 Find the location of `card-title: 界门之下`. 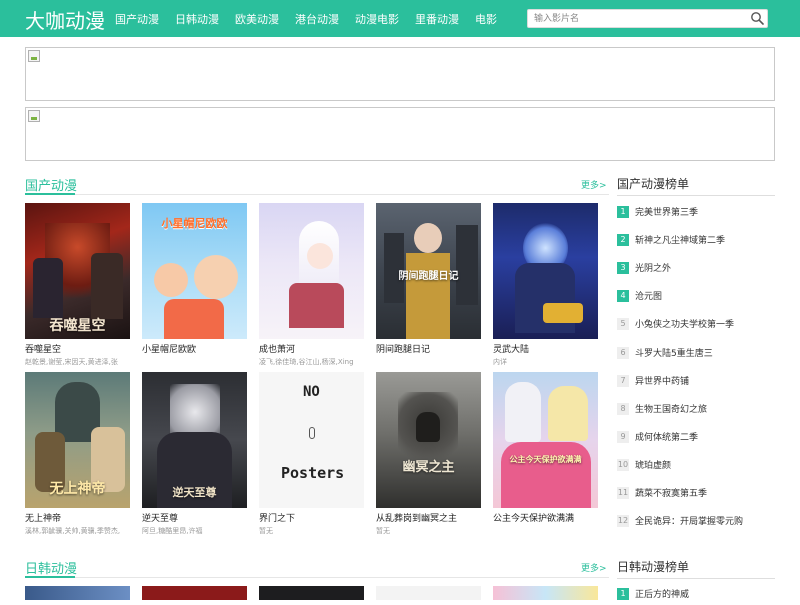

card-title: 界门之下 is located at coordinates (319, 517).